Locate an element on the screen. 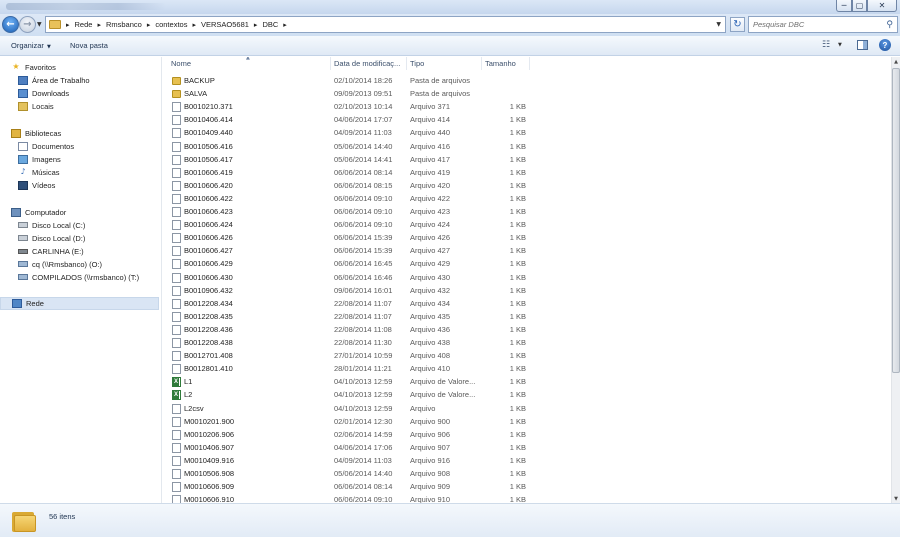 Image resolution: width=900 pixels, height=537 pixels. forward-button: → is located at coordinates (27, 24).